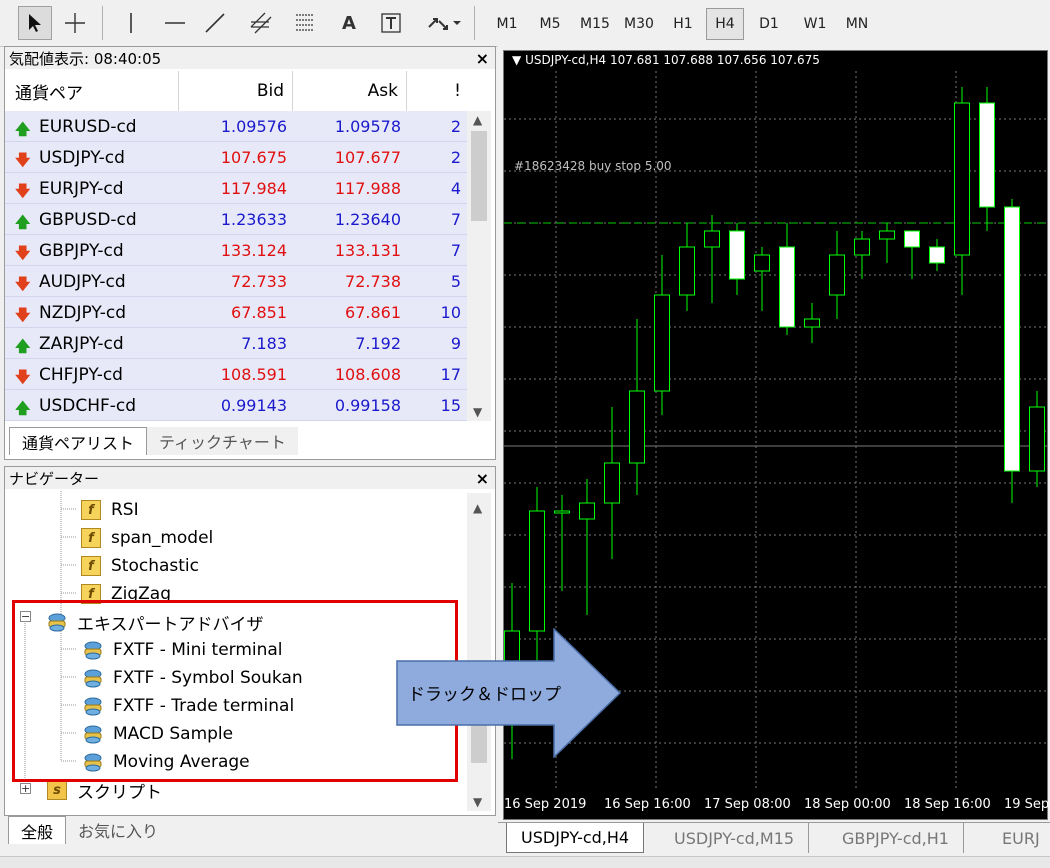 This screenshot has height=868, width=1050. I want to click on chart-tab-gbpjpy-h1: GBPJPY-cd,H1, so click(896, 838).